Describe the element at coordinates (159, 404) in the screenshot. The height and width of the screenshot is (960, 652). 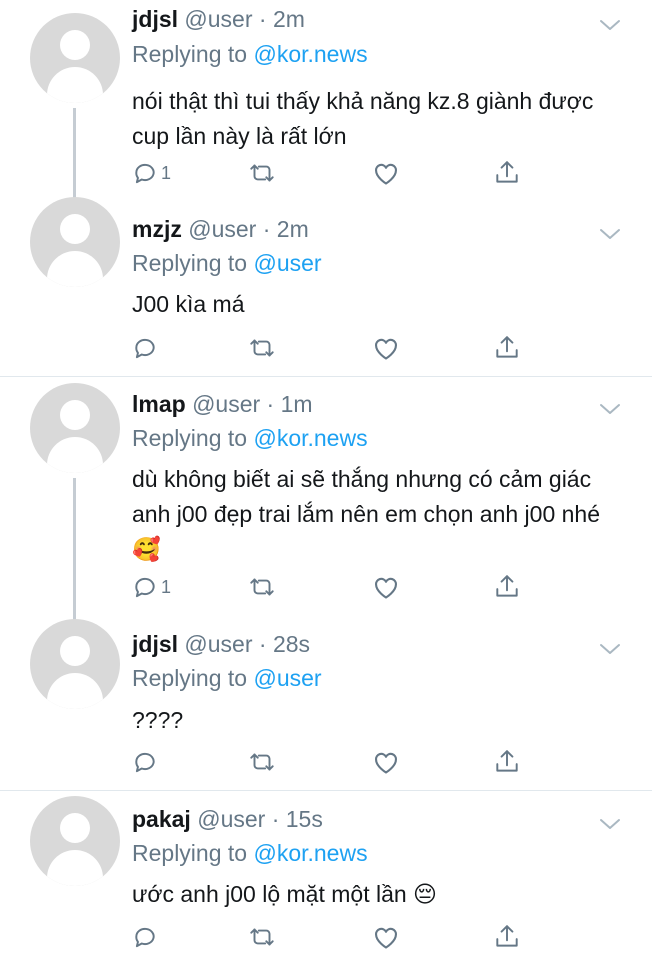
I see `display-name: lmap` at that location.